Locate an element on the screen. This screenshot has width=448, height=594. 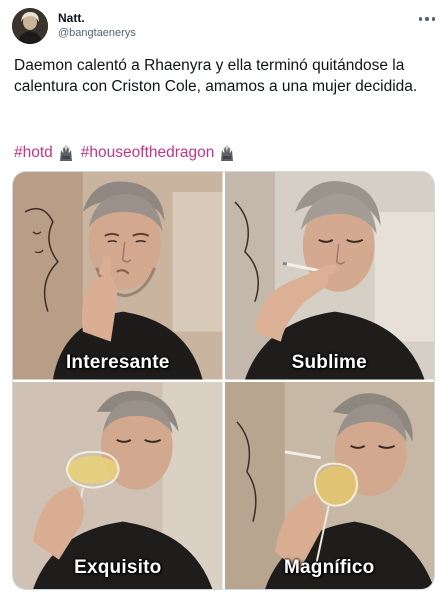
caption-magnifico: Magnífico is located at coordinates (329, 567).